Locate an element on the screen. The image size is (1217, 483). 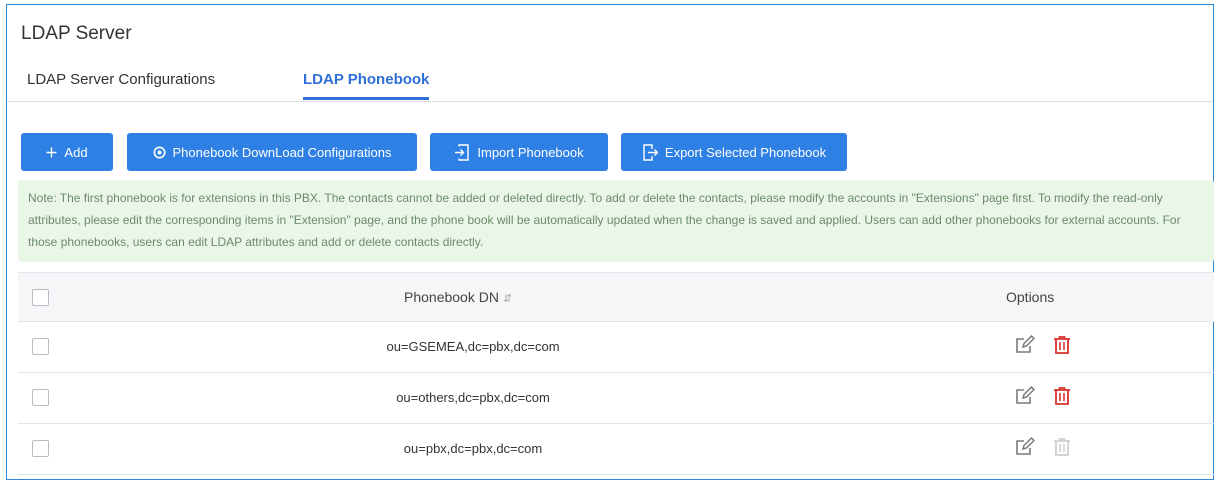
page-title: LDAP Server is located at coordinates (76, 33).